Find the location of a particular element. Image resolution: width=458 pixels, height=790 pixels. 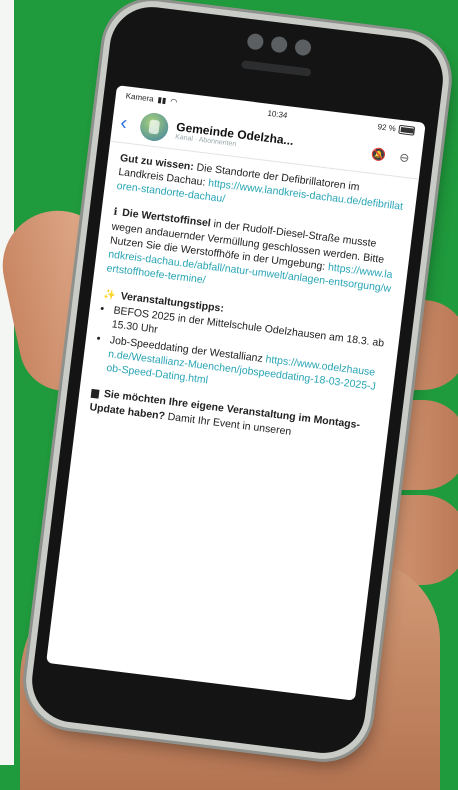

channel-avatar is located at coordinates (154, 127).